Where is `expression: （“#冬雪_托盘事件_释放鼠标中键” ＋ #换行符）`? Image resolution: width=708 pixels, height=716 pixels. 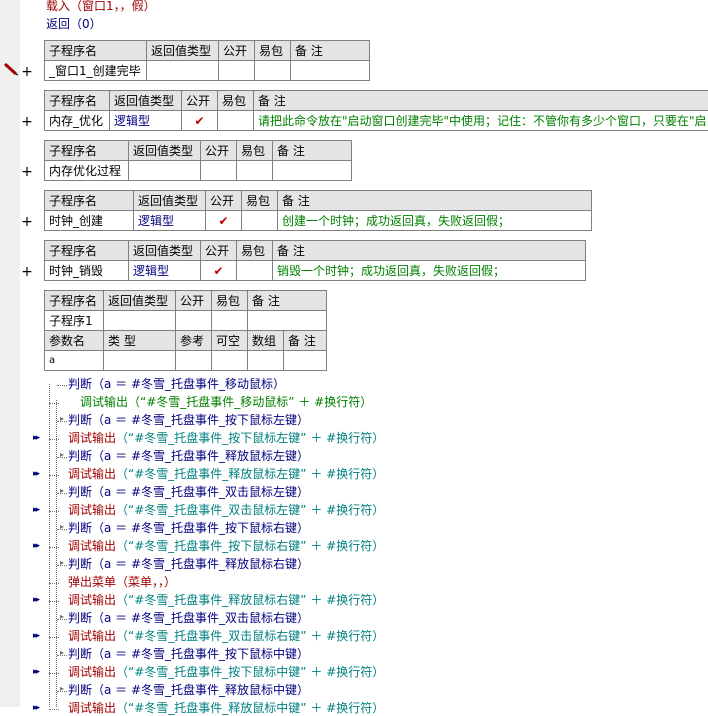 expression: （“#冬雪_托盘事件_释放鼠标中键” ＋ #换行符） is located at coordinates (250, 708).